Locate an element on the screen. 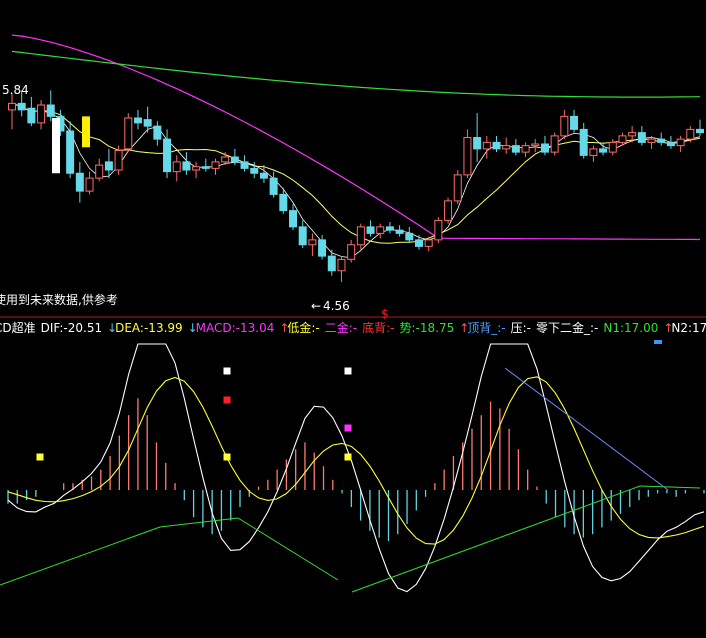 The width and height of the screenshot is (706, 638). legend-item: 零下二金_:- is located at coordinates (567, 327).